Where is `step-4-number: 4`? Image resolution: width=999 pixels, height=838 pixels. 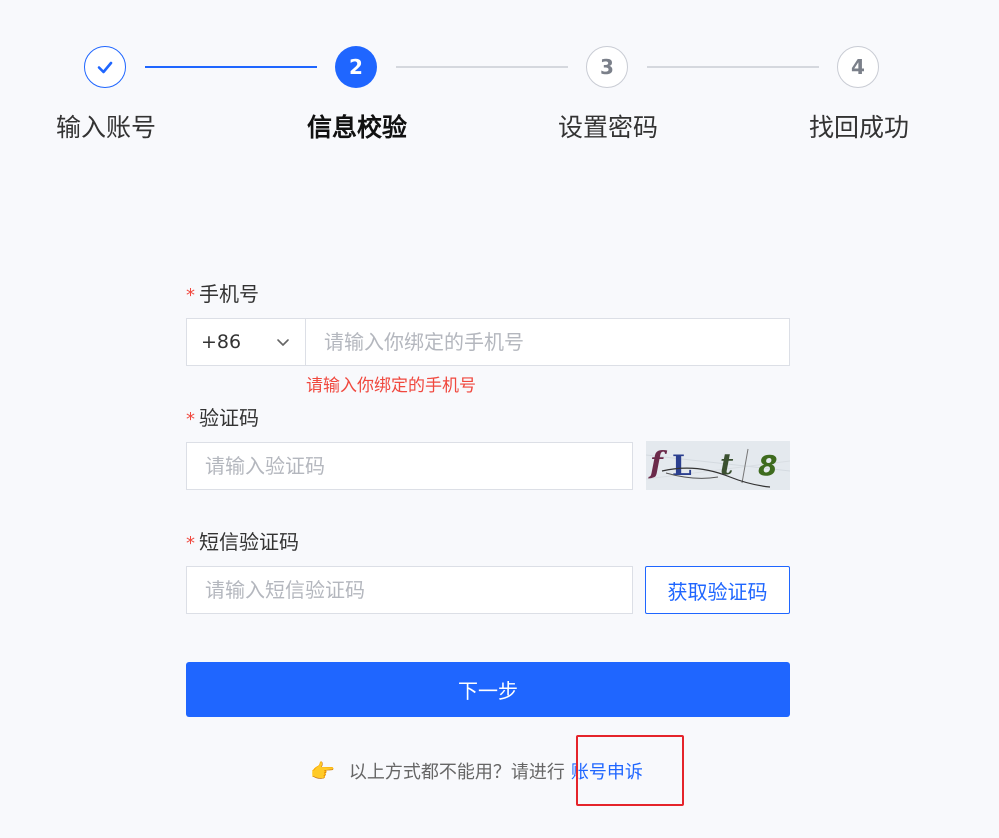 step-4-number: 4 is located at coordinates (858, 67).